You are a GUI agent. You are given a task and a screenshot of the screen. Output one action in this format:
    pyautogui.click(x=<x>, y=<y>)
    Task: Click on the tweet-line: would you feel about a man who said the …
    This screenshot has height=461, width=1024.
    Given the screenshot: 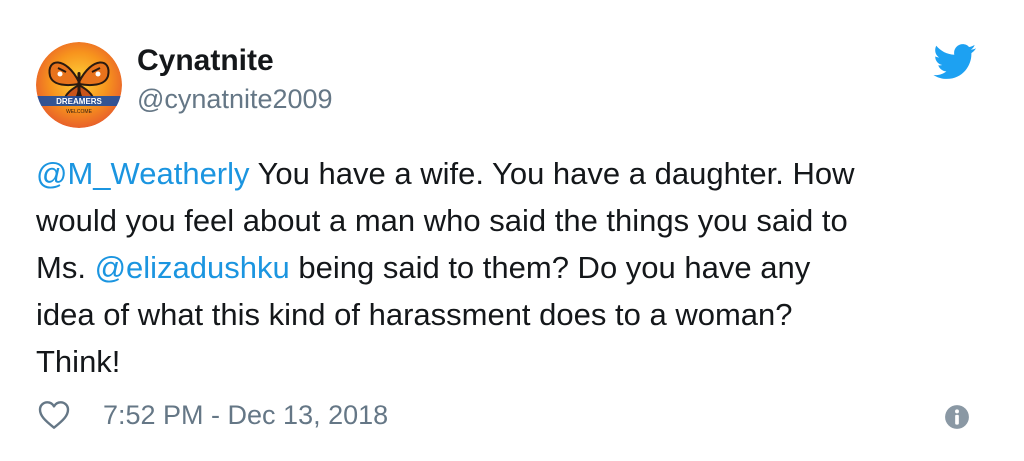 What is the action you would take?
    pyautogui.click(x=516, y=220)
    